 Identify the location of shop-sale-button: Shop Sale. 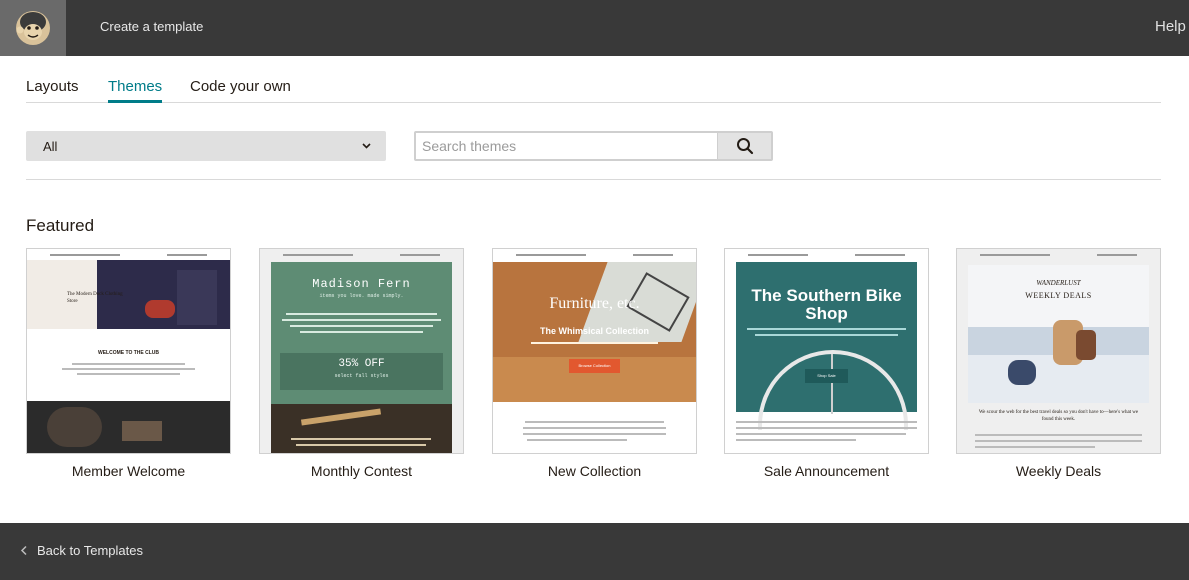
(826, 376).